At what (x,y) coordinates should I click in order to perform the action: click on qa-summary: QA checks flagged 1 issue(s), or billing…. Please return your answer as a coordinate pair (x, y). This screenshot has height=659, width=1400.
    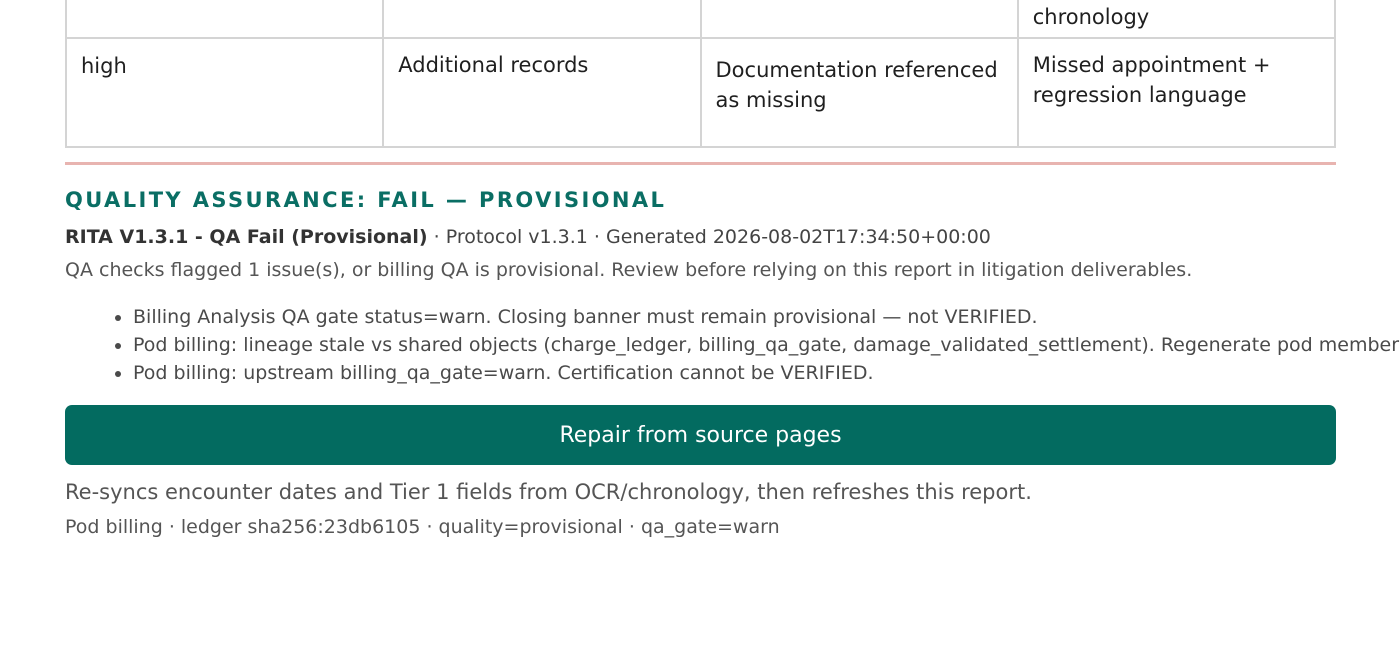
    Looking at the image, I should click on (629, 270).